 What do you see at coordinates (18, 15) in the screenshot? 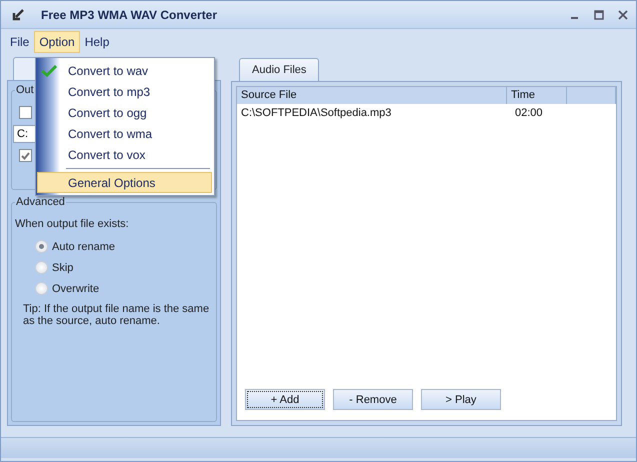
I see `app-icon` at bounding box center [18, 15].